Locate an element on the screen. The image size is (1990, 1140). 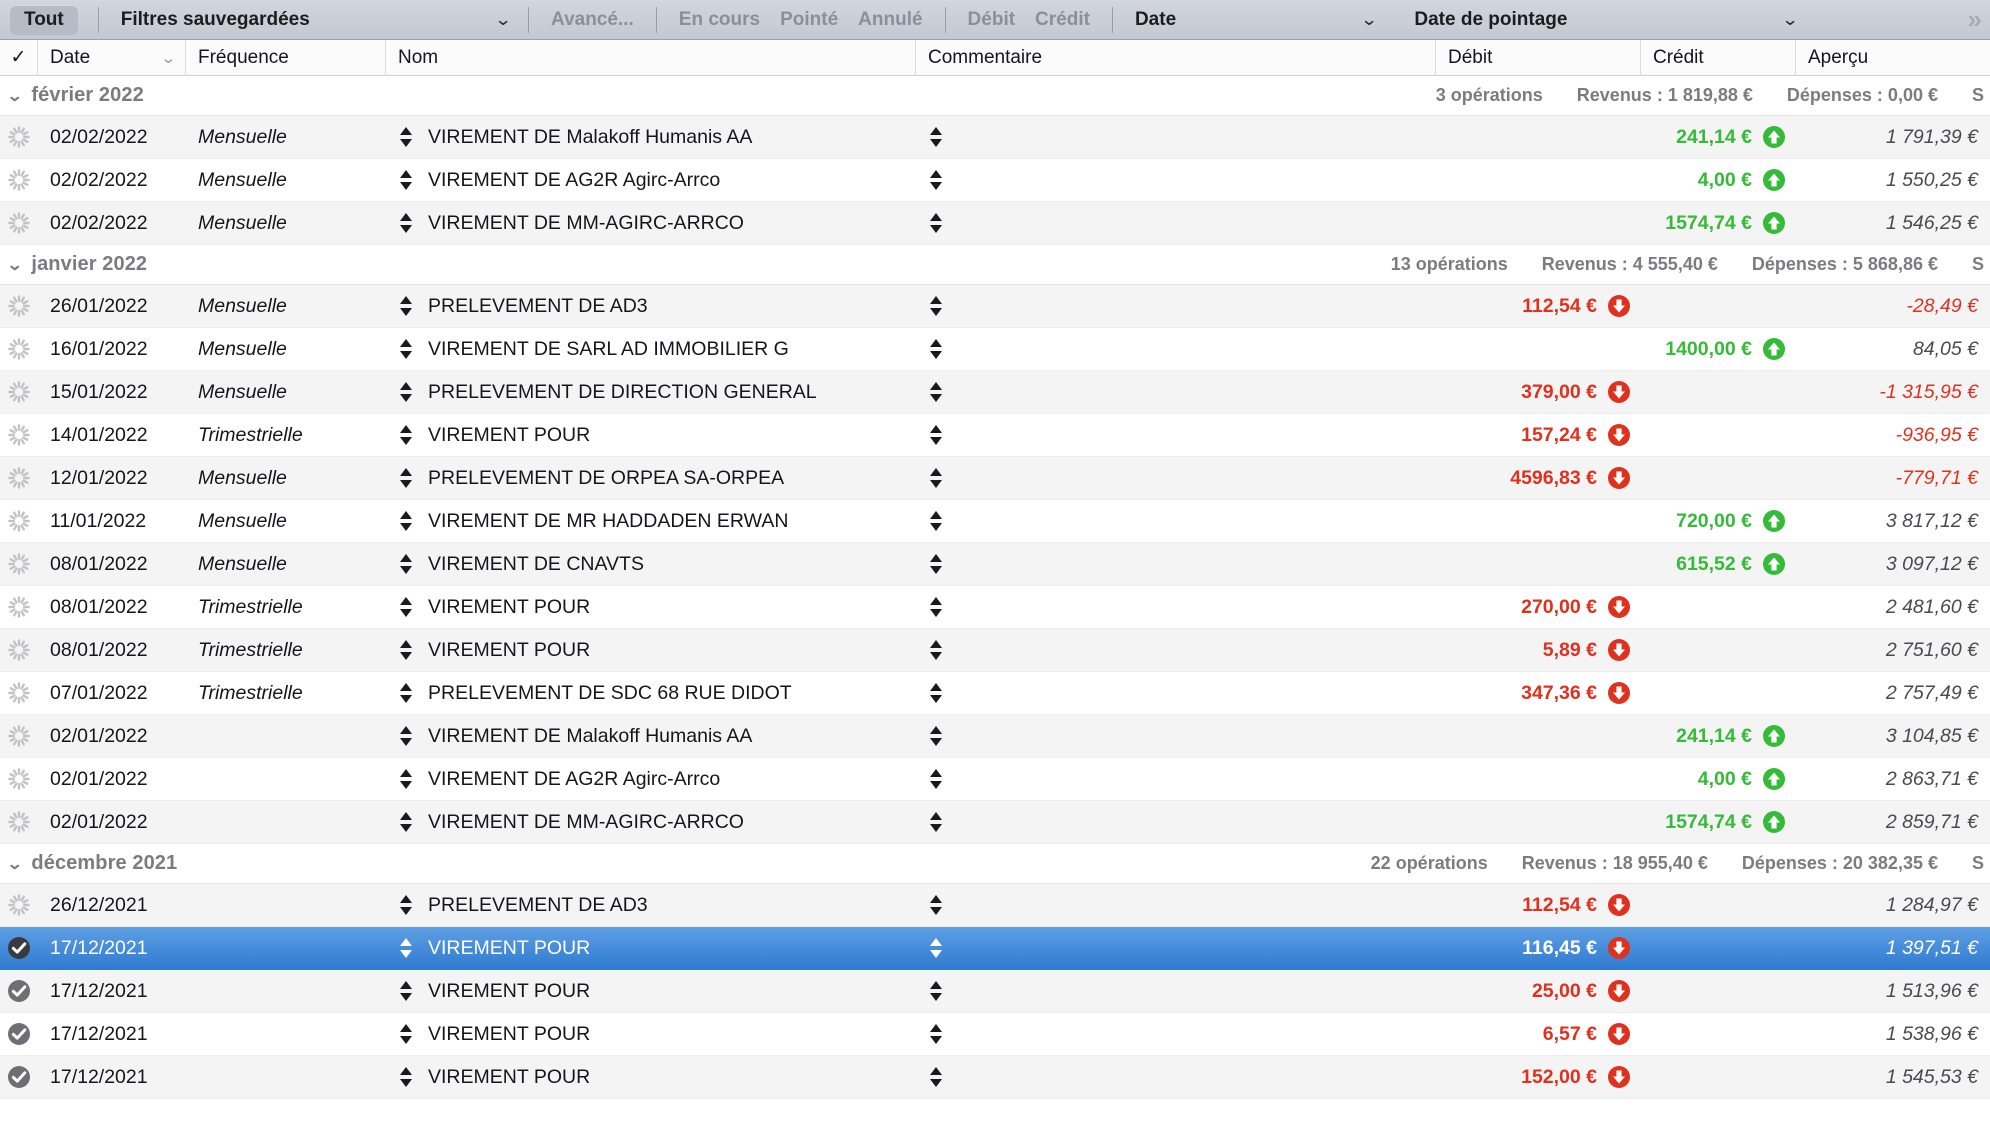
date-filter-label: Date is located at coordinates (1155, 20).